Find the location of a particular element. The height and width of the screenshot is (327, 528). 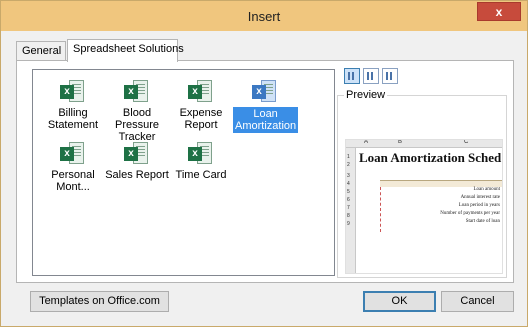

template-billing-statement: x Billing Statement is located at coordinates (73, 105).